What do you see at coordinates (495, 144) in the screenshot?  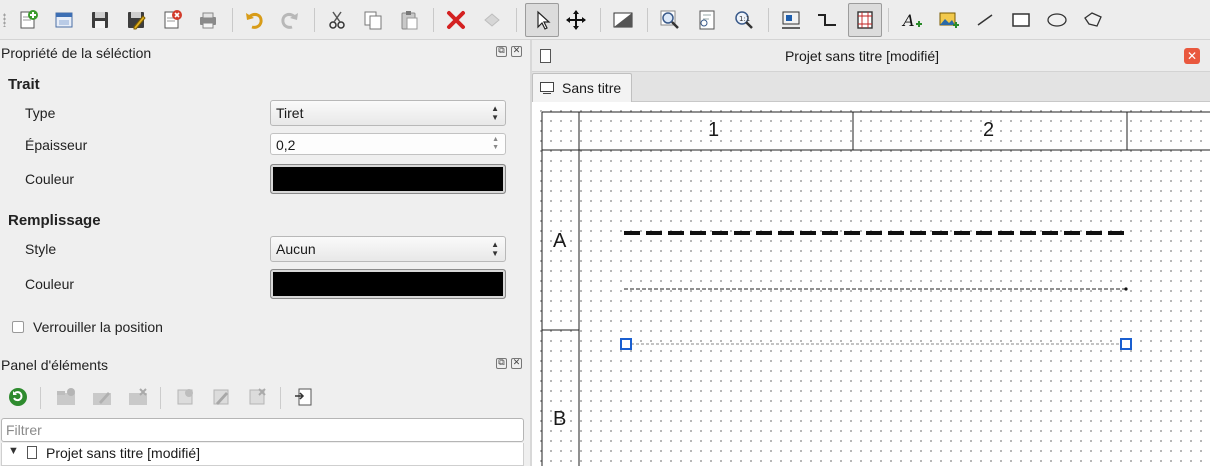 I see `spin-arrows-icon: ▲ ▼` at bounding box center [495, 144].